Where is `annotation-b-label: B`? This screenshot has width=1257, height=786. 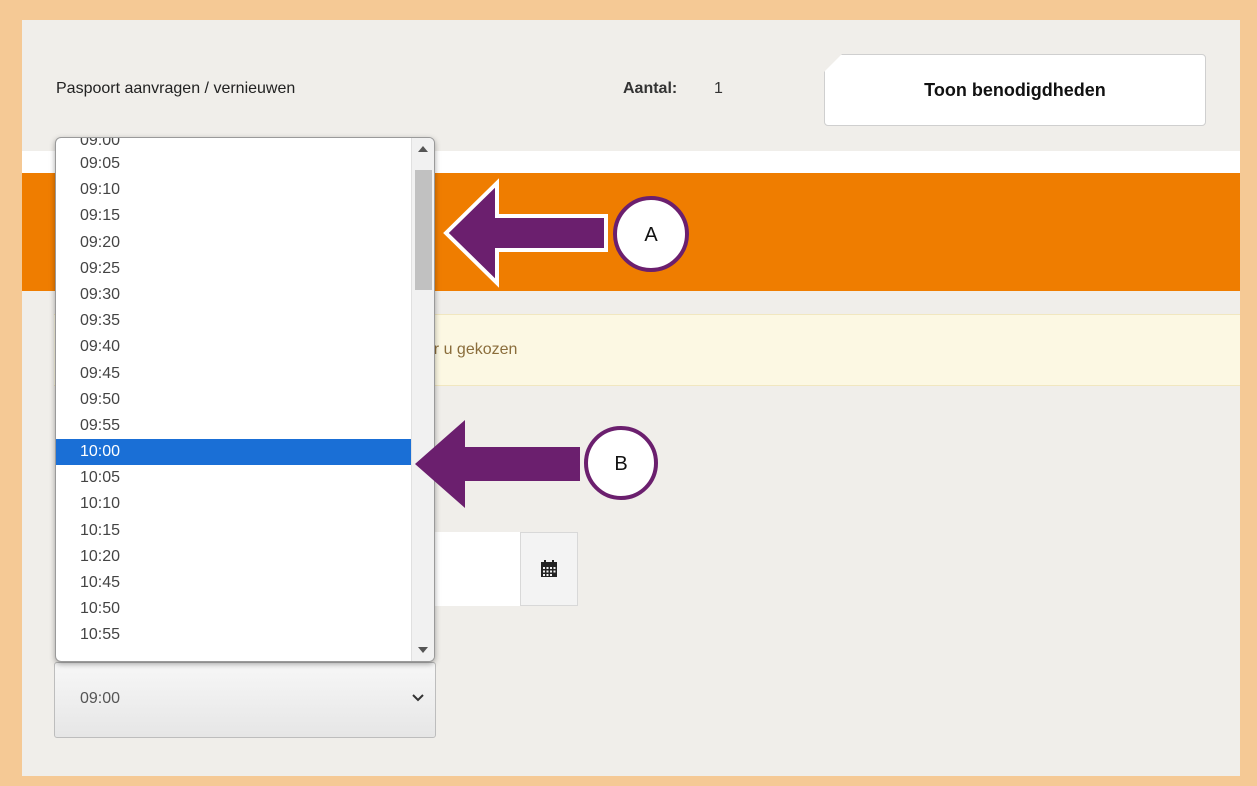
annotation-b-label: B is located at coordinates (620, 464).